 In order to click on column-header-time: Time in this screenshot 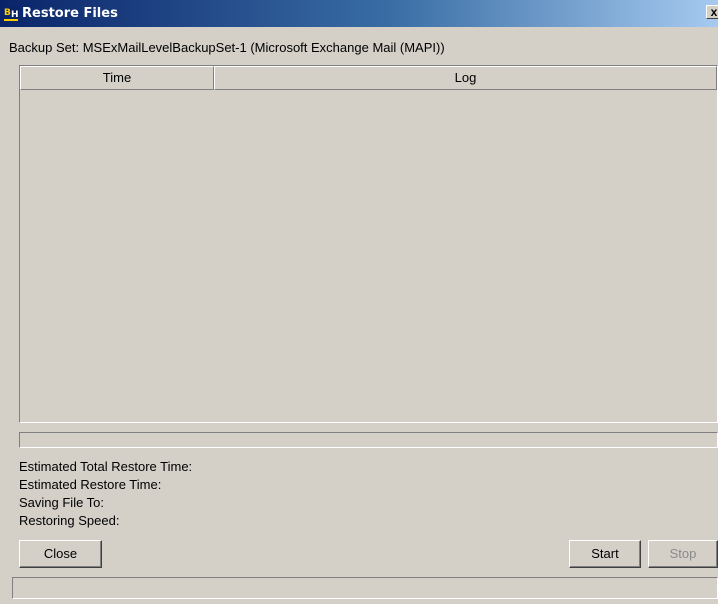, I will do `click(117, 78)`.